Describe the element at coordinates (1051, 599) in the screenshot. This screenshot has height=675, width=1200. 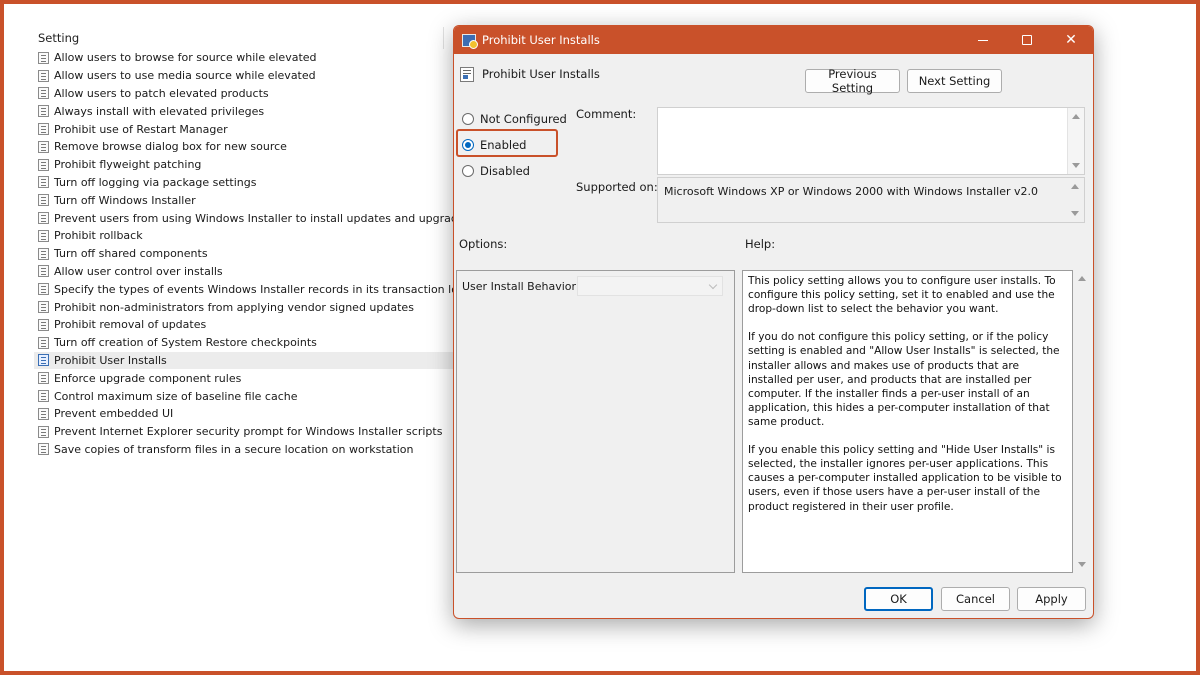
I see `apply-button: Apply` at that location.